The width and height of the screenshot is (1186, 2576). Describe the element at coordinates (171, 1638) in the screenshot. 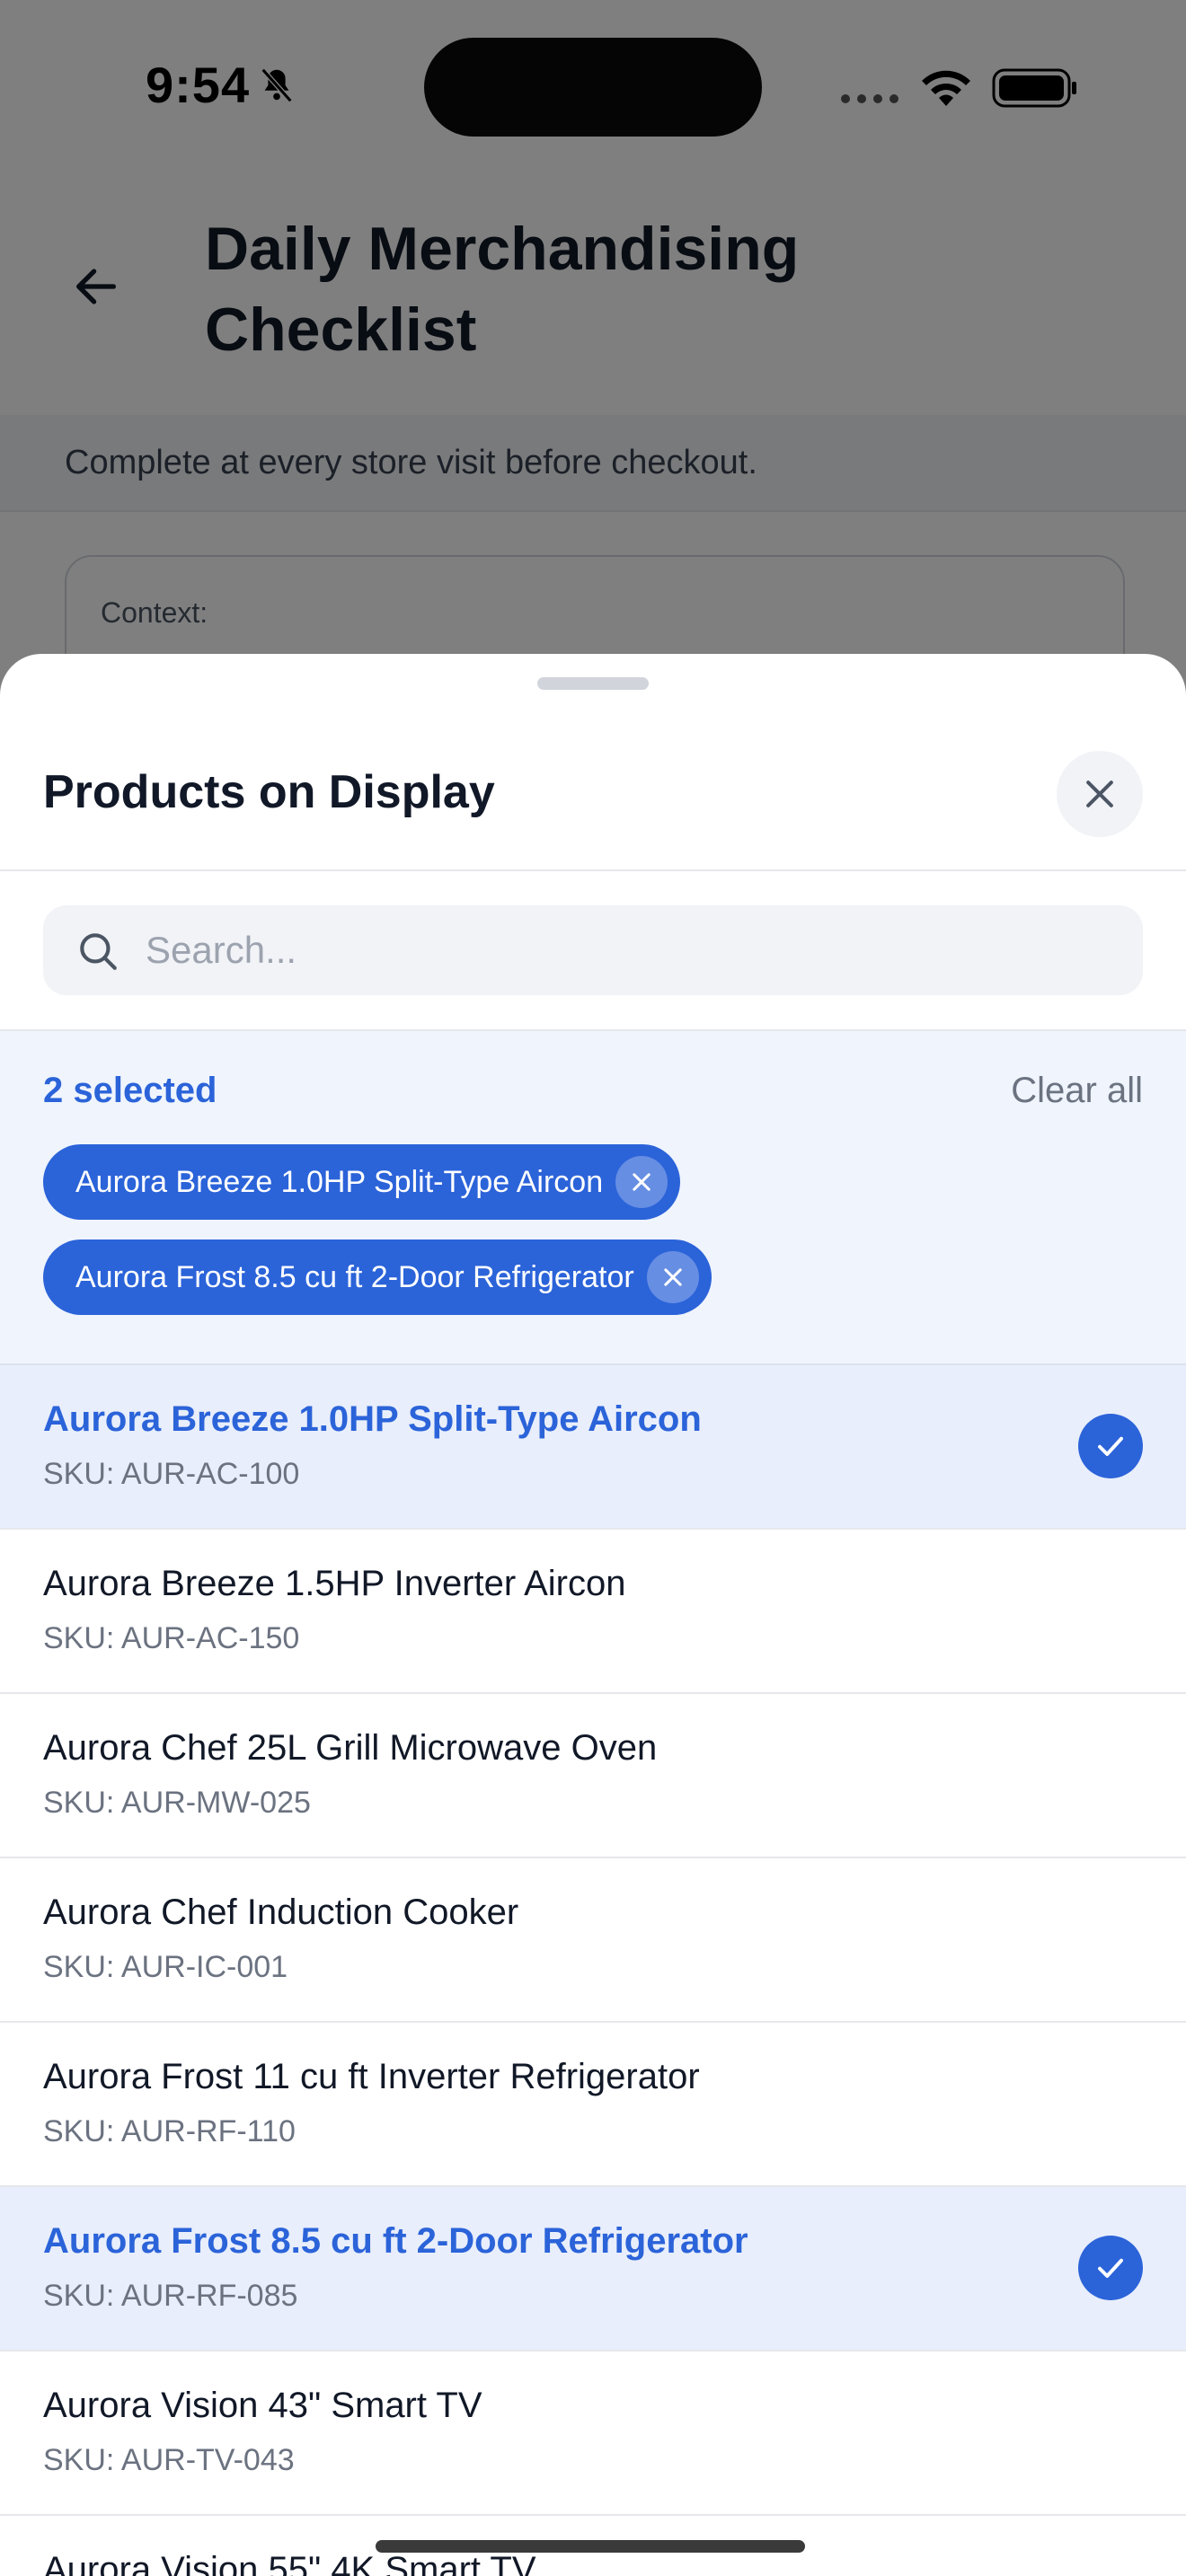

I see `product-sku: SKU: AUR-AC-150` at that location.